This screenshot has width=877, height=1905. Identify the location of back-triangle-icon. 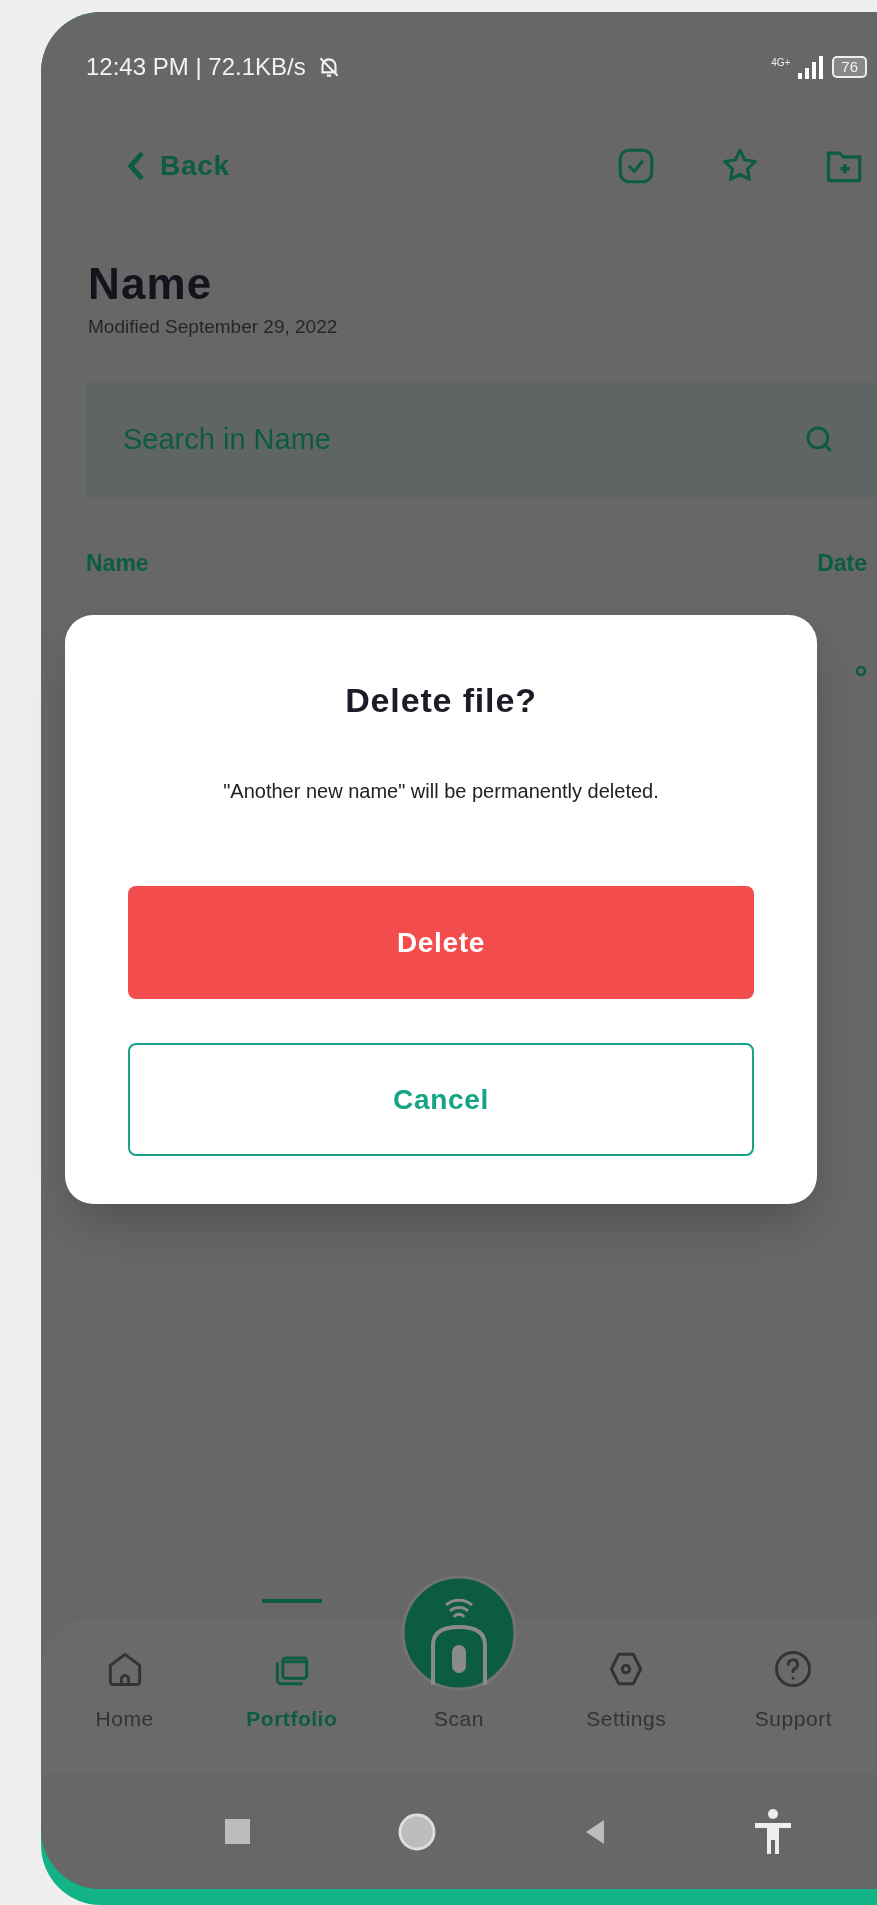
(595, 1831).